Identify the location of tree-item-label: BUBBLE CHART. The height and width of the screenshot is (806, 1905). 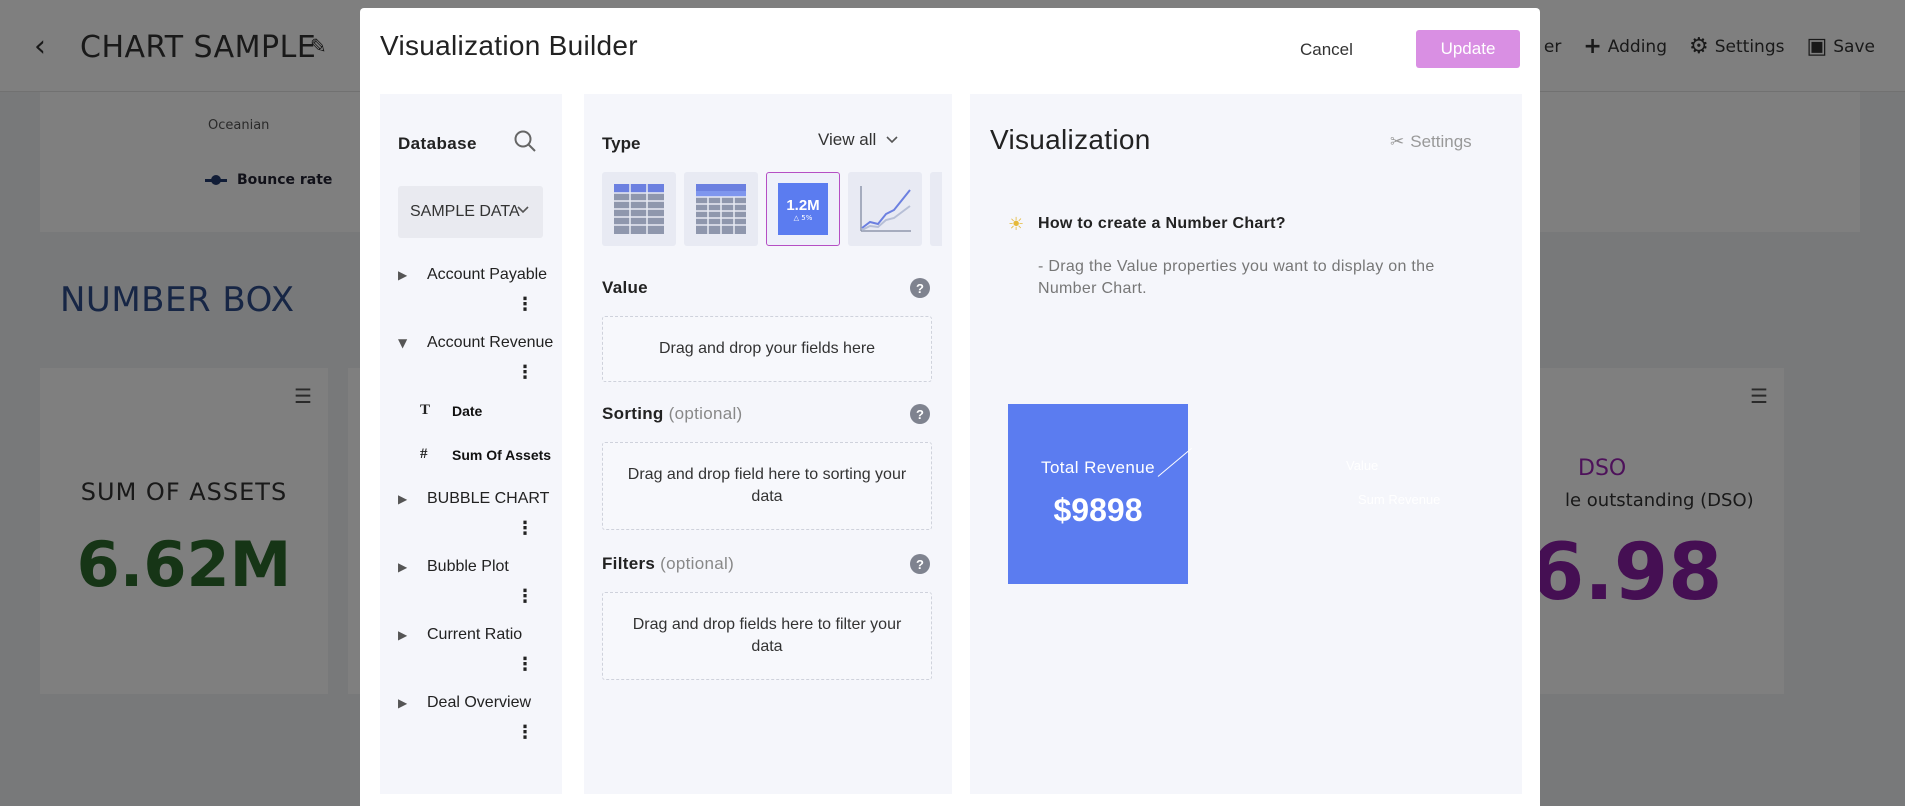
(488, 498).